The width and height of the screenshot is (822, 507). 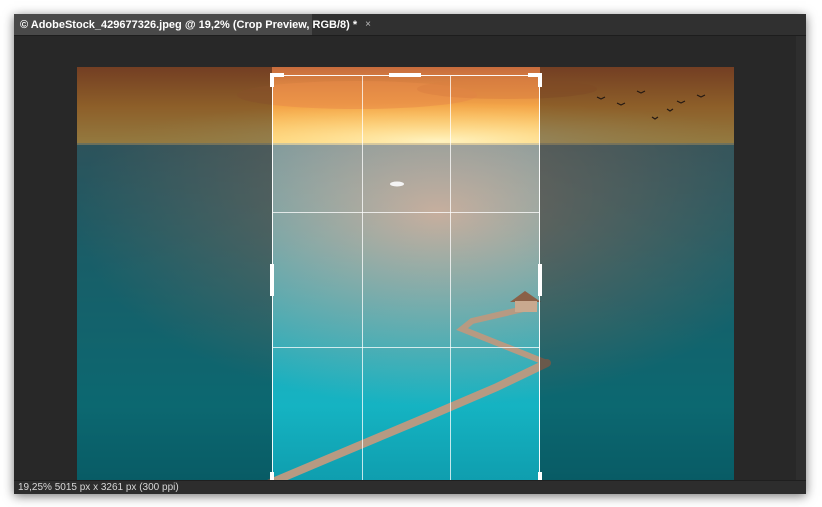 I want to click on crop-handle-left, so click(x=272, y=280).